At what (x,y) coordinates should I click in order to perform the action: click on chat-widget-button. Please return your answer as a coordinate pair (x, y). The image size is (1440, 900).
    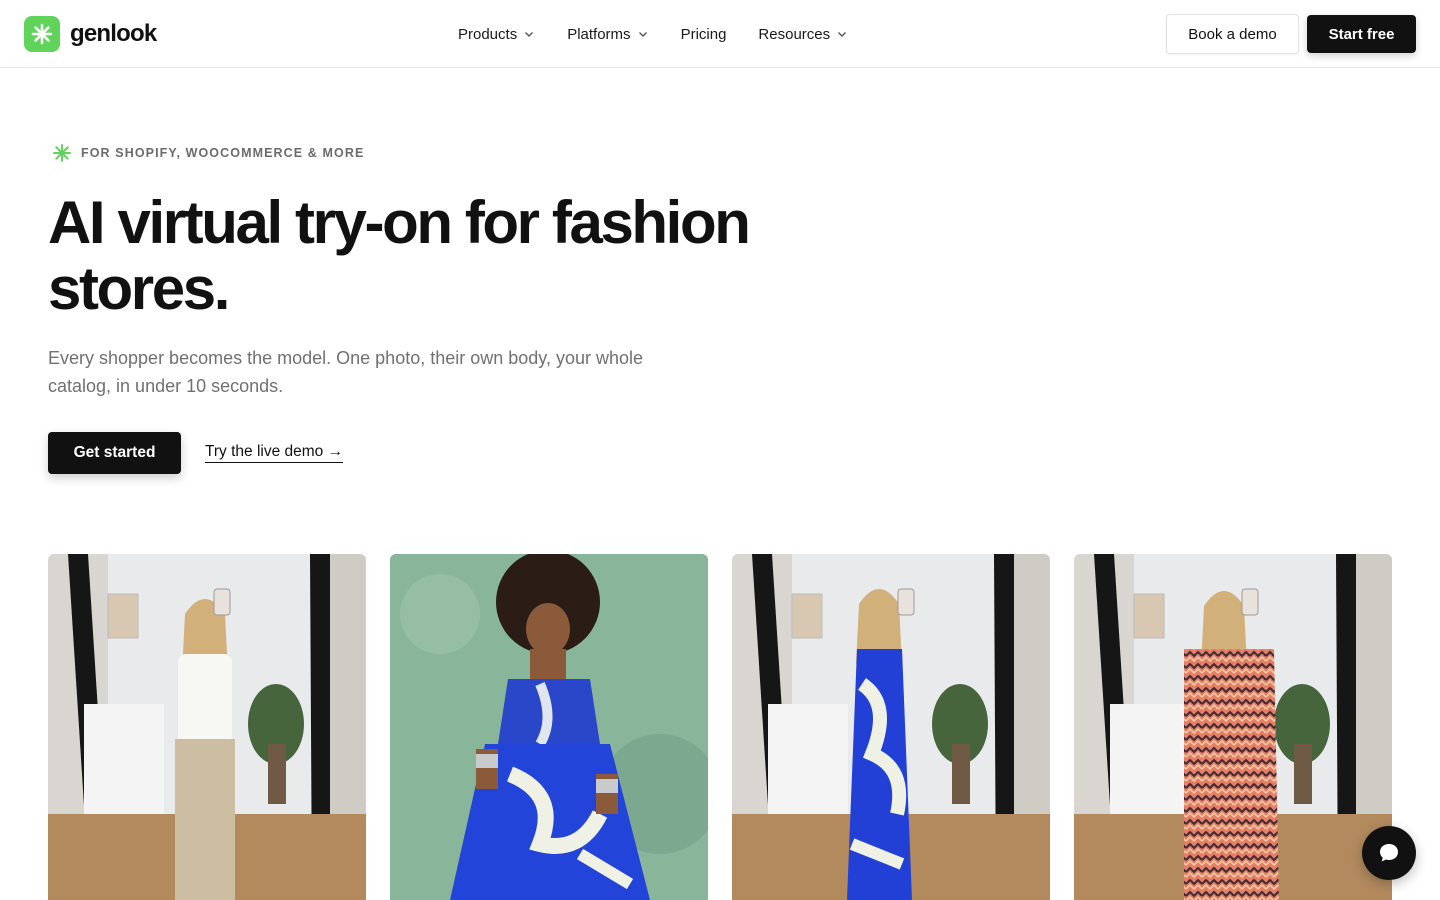
    Looking at the image, I should click on (1389, 853).